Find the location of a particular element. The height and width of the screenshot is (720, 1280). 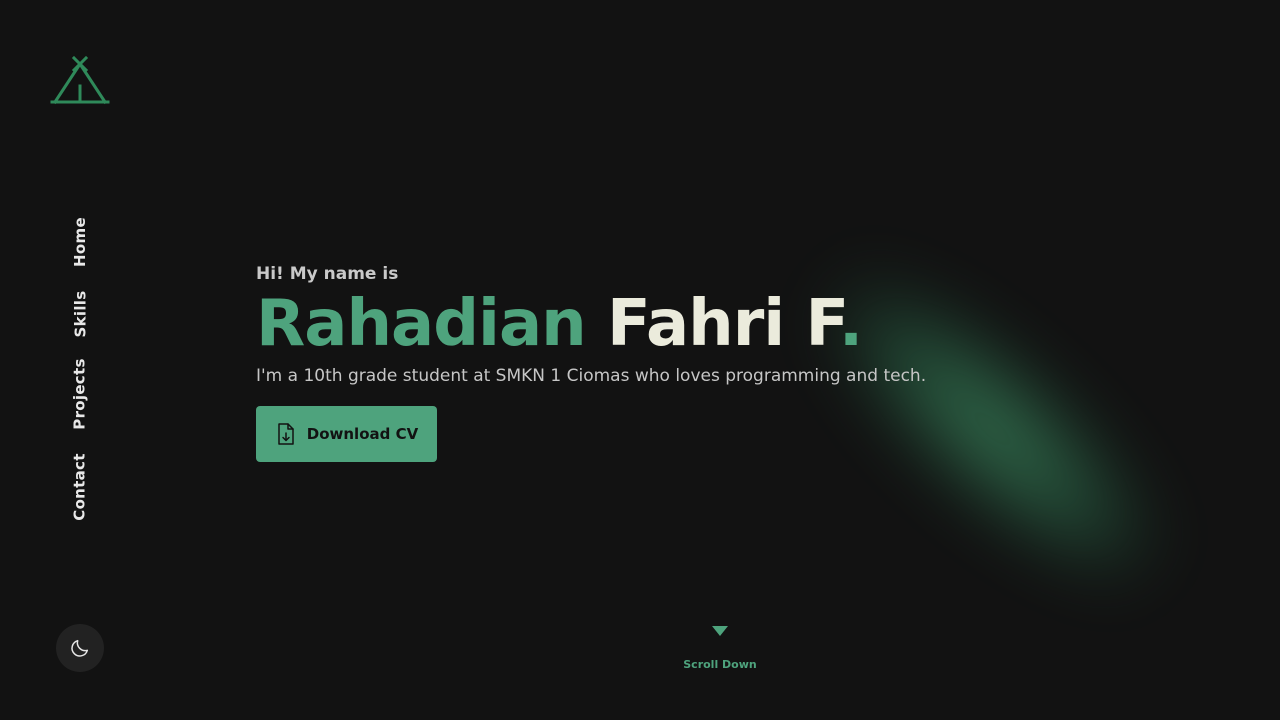

nav-item-skills: Skills is located at coordinates (80, 314).